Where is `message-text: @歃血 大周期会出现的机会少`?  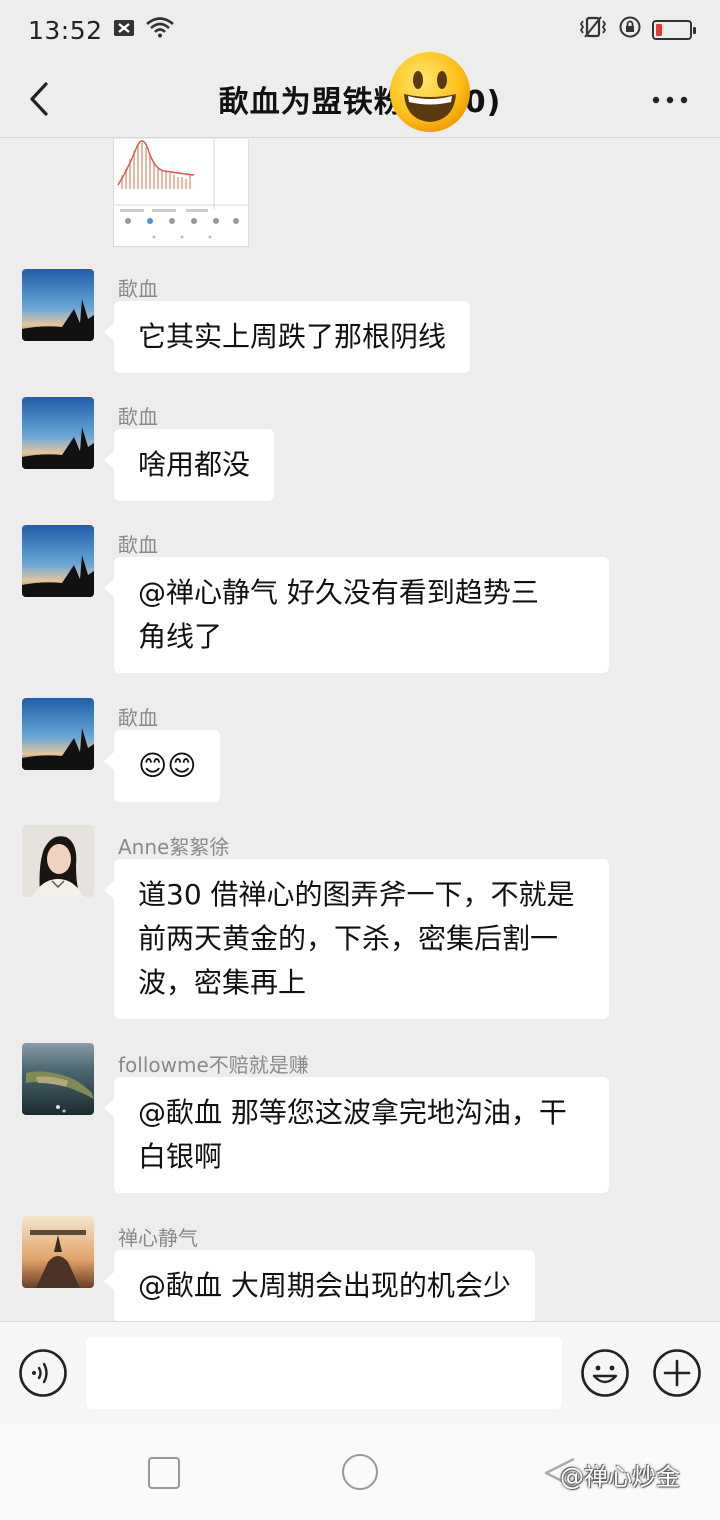 message-text: @歃血 大周期会出现的机会少 is located at coordinates (324, 1285).